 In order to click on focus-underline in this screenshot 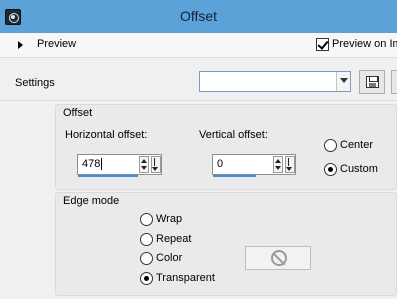, I will do `click(108, 176)`.